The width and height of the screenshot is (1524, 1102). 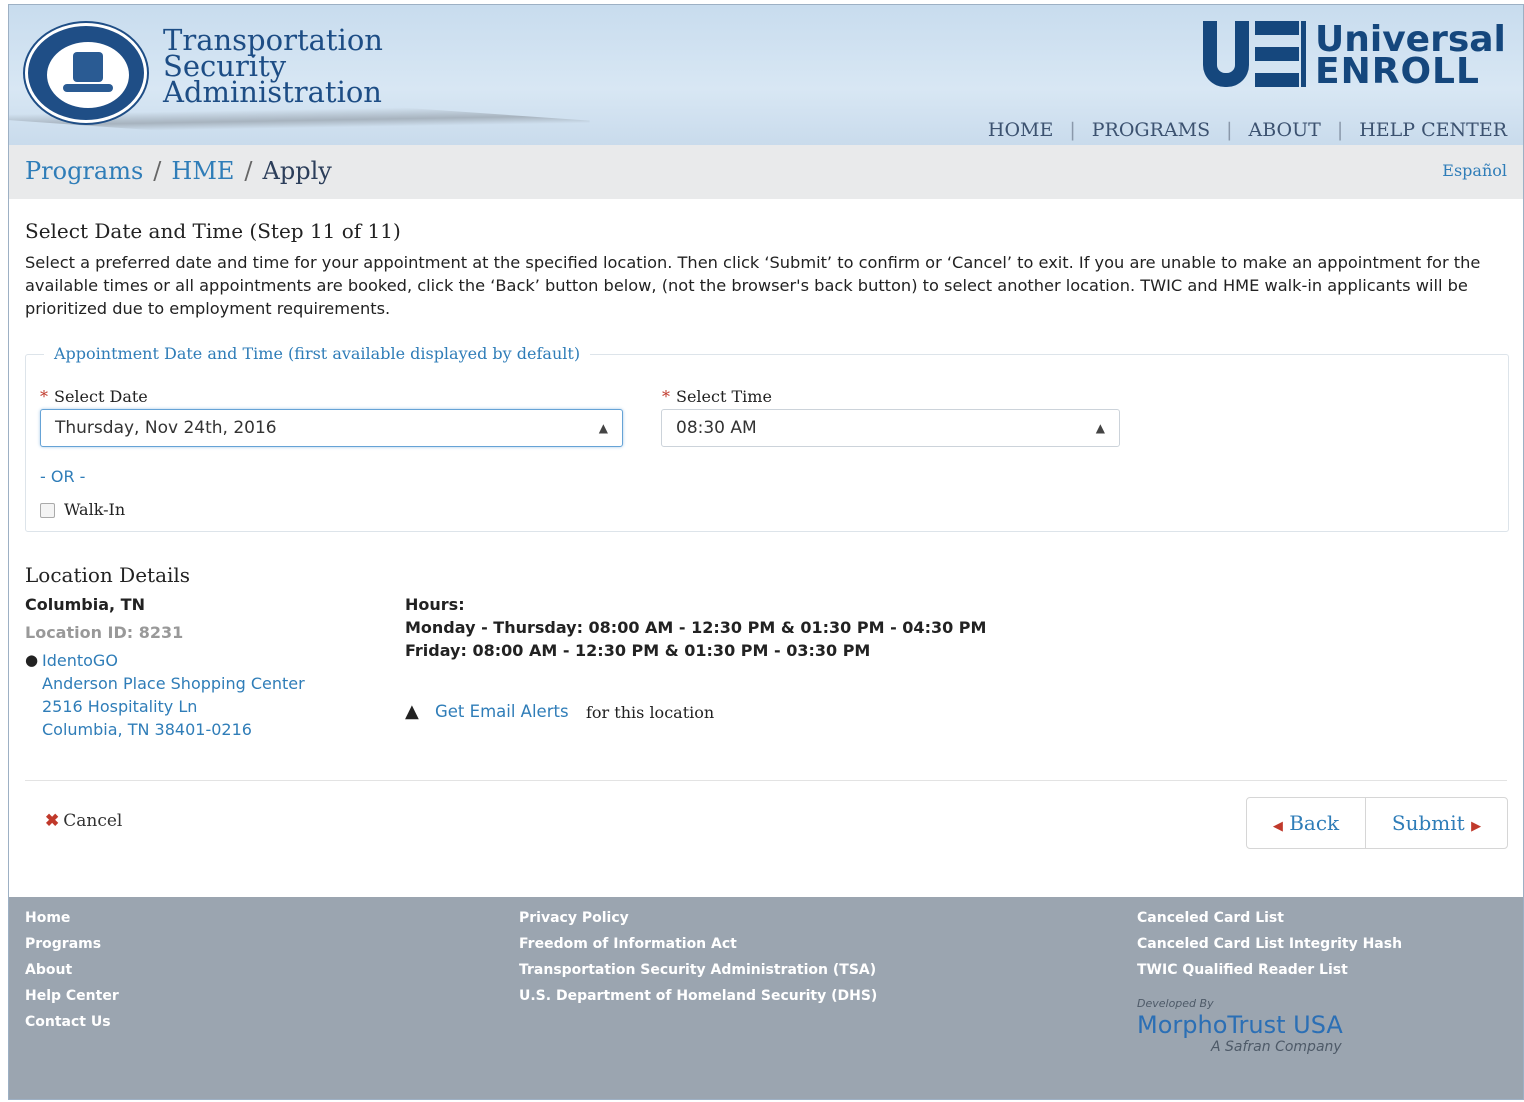 I want to click on submit-button: Submit ▶, so click(x=1436, y=823).